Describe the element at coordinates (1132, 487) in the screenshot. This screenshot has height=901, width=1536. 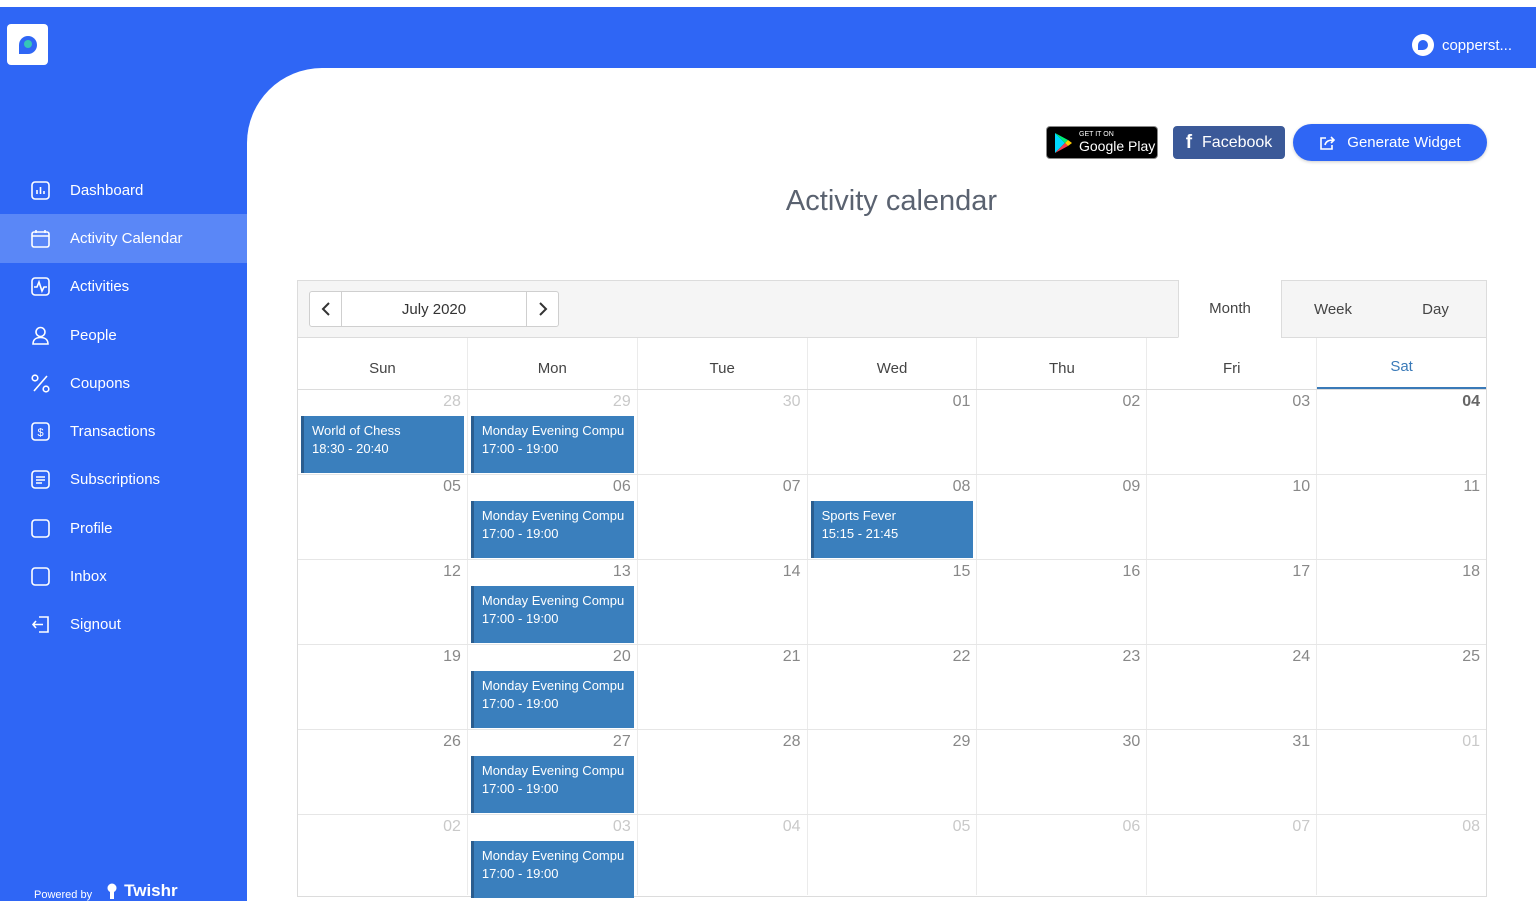
I see `day-number: 09` at that location.